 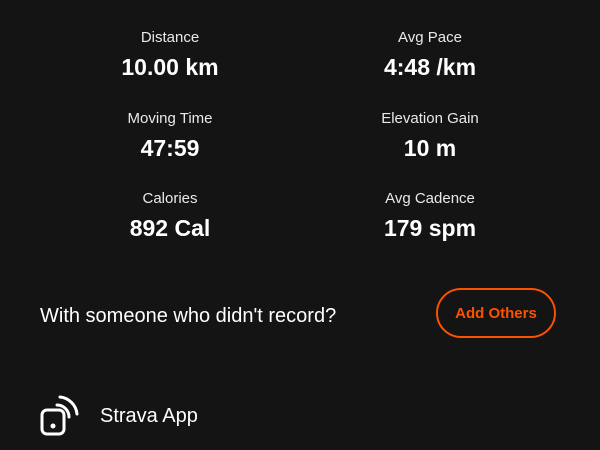 I want to click on stat-elevation-gain-value: 10 m, so click(x=430, y=148).